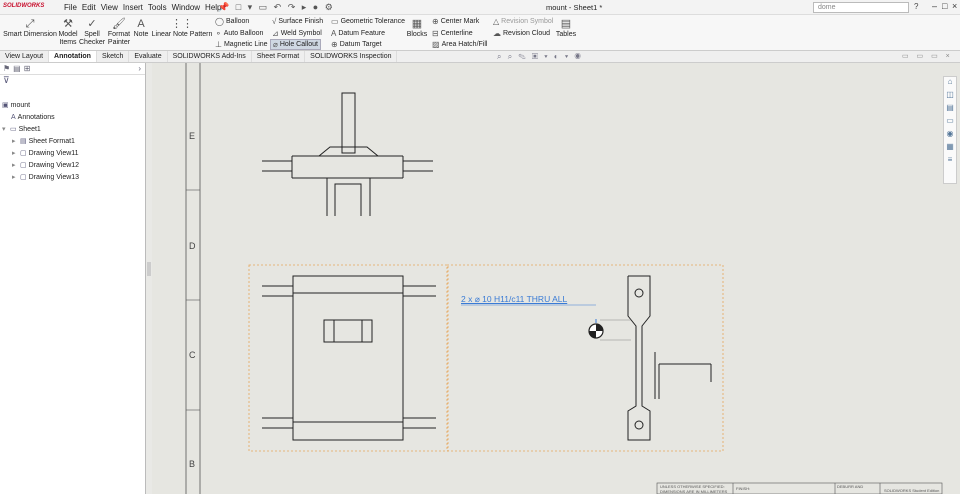 This screenshot has width=960, height=494. I want to click on title-block-dims: DIMENSIONS ARE IN MILLIMETERS, so click(694, 491).